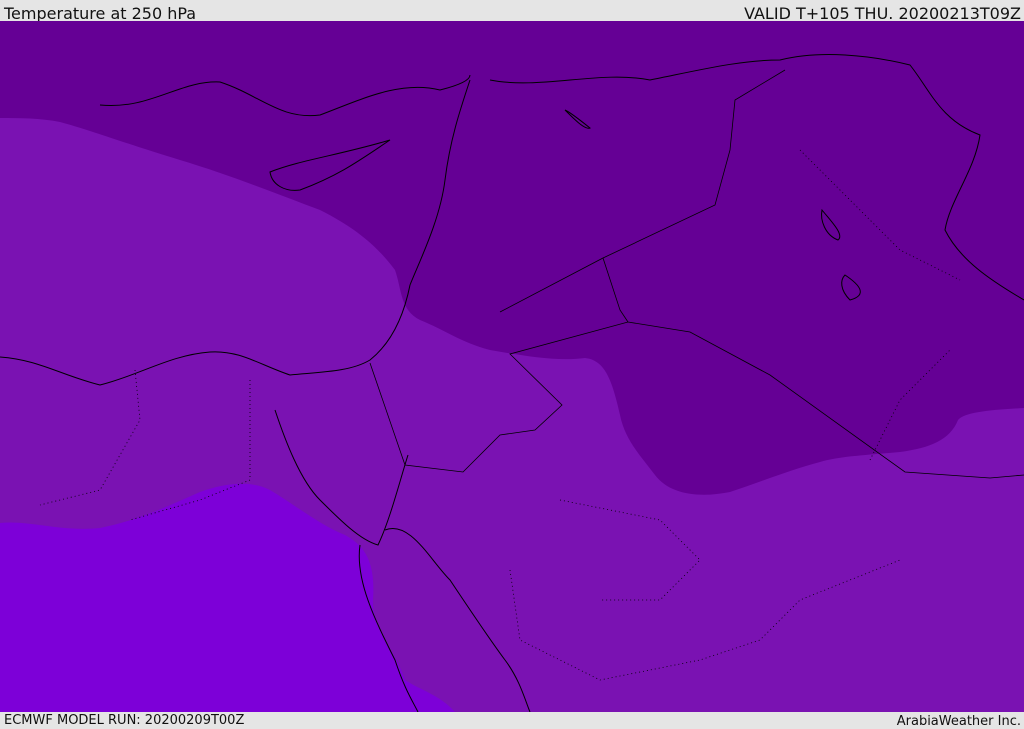 This screenshot has height=729, width=1024. Describe the element at coordinates (958, 721) in the screenshot. I see `credit: ArabiaWeather Inc.` at that location.